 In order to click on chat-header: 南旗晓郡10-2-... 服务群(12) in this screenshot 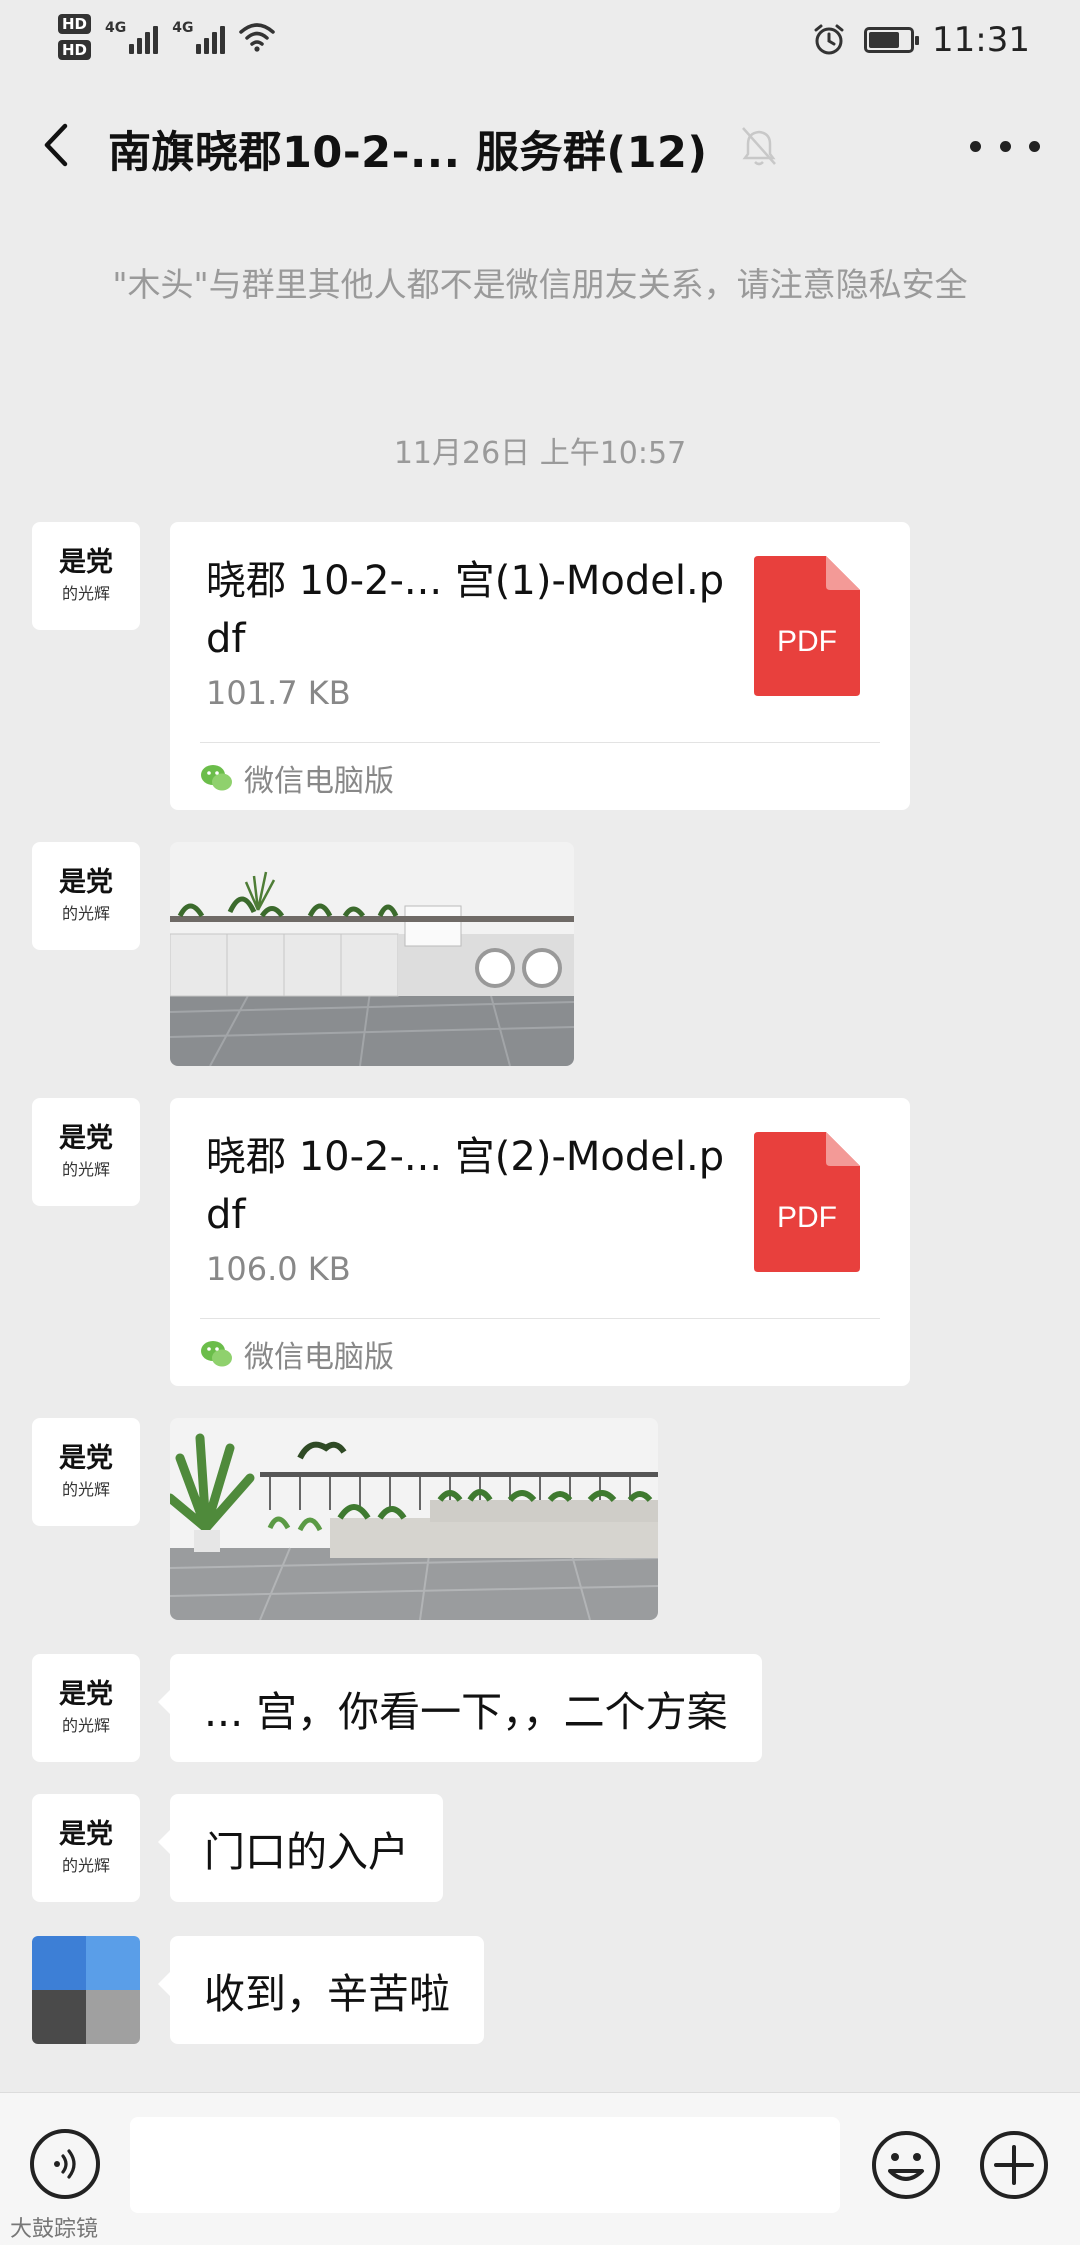, I will do `click(540, 145)`.